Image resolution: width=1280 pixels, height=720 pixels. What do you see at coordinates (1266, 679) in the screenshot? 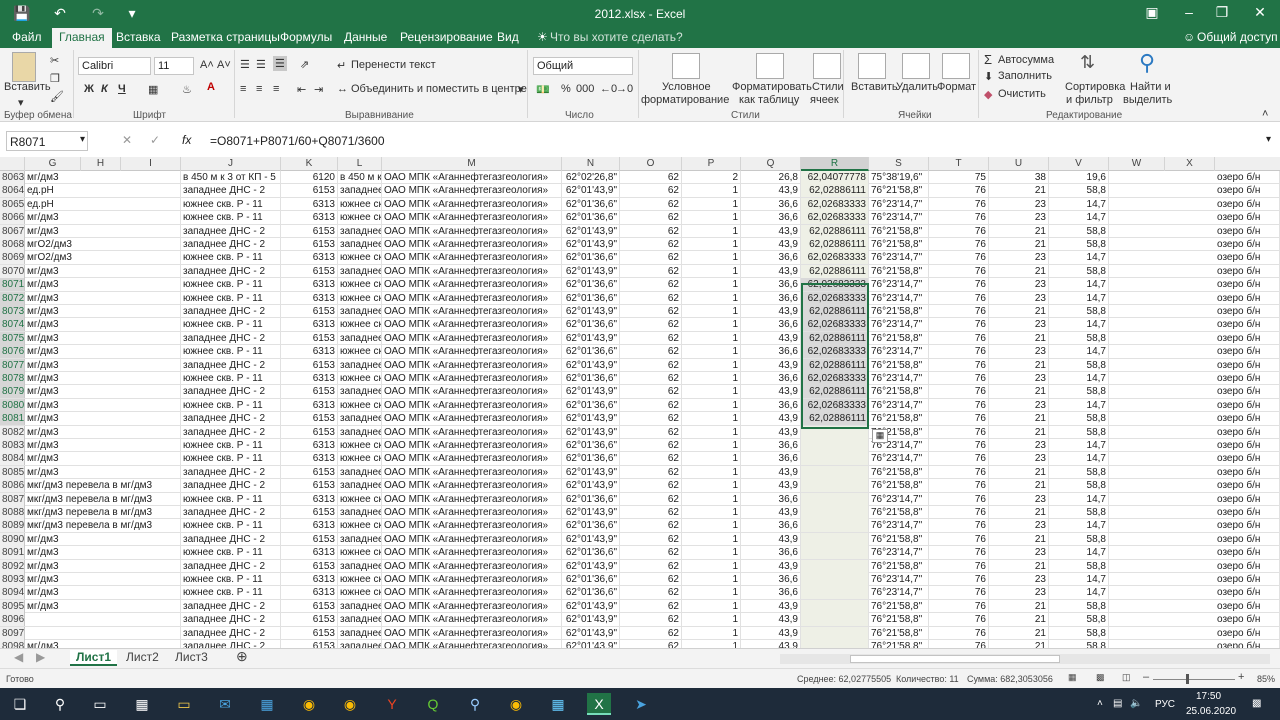
I see `zoom-level: 85%` at bounding box center [1266, 679].